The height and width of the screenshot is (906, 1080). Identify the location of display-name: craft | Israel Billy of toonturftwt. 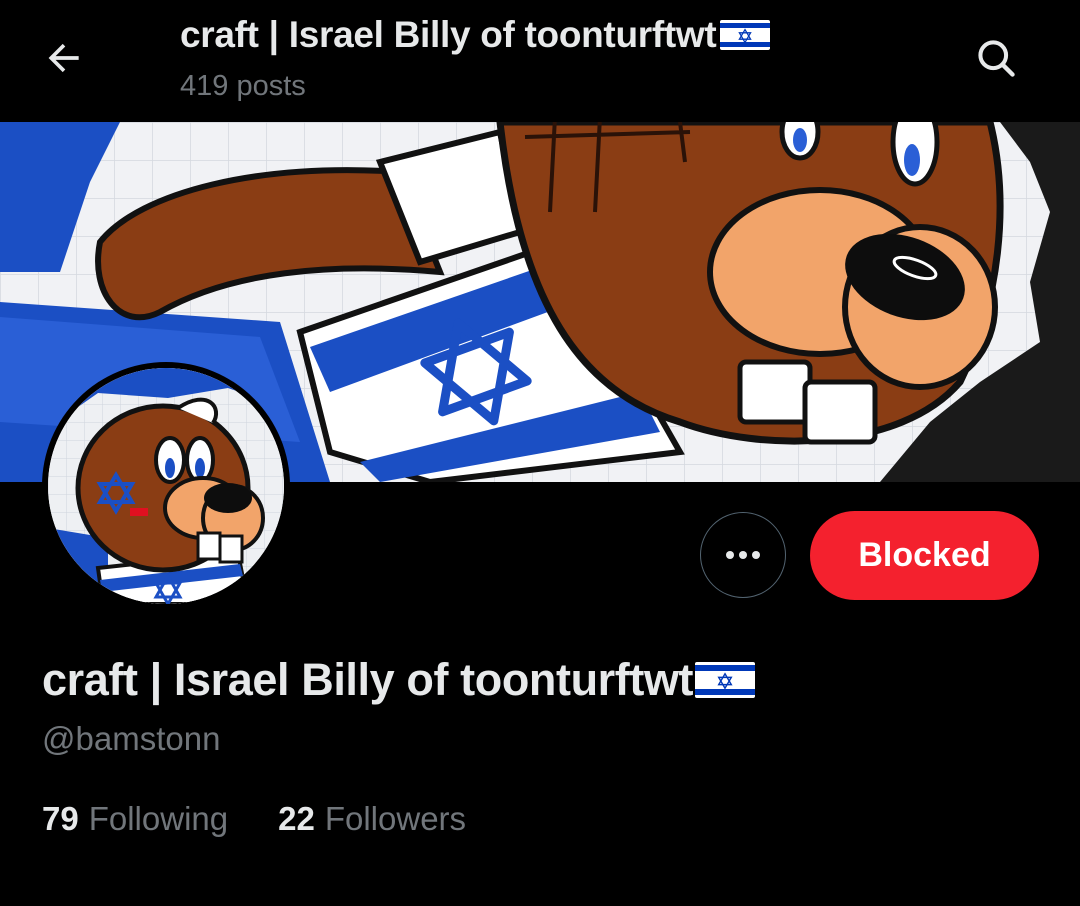
(399, 680).